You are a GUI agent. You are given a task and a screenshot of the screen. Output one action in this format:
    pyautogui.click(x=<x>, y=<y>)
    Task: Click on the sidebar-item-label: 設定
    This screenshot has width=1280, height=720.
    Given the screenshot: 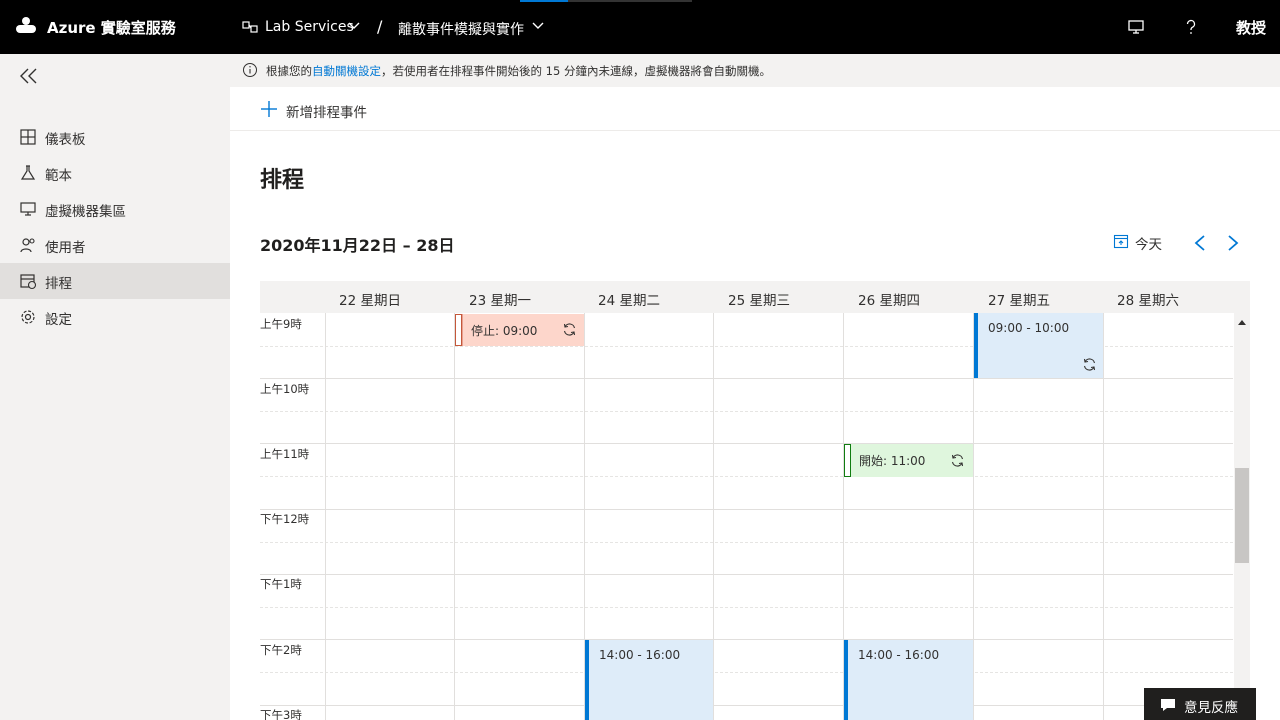 What is the action you would take?
    pyautogui.click(x=58, y=320)
    